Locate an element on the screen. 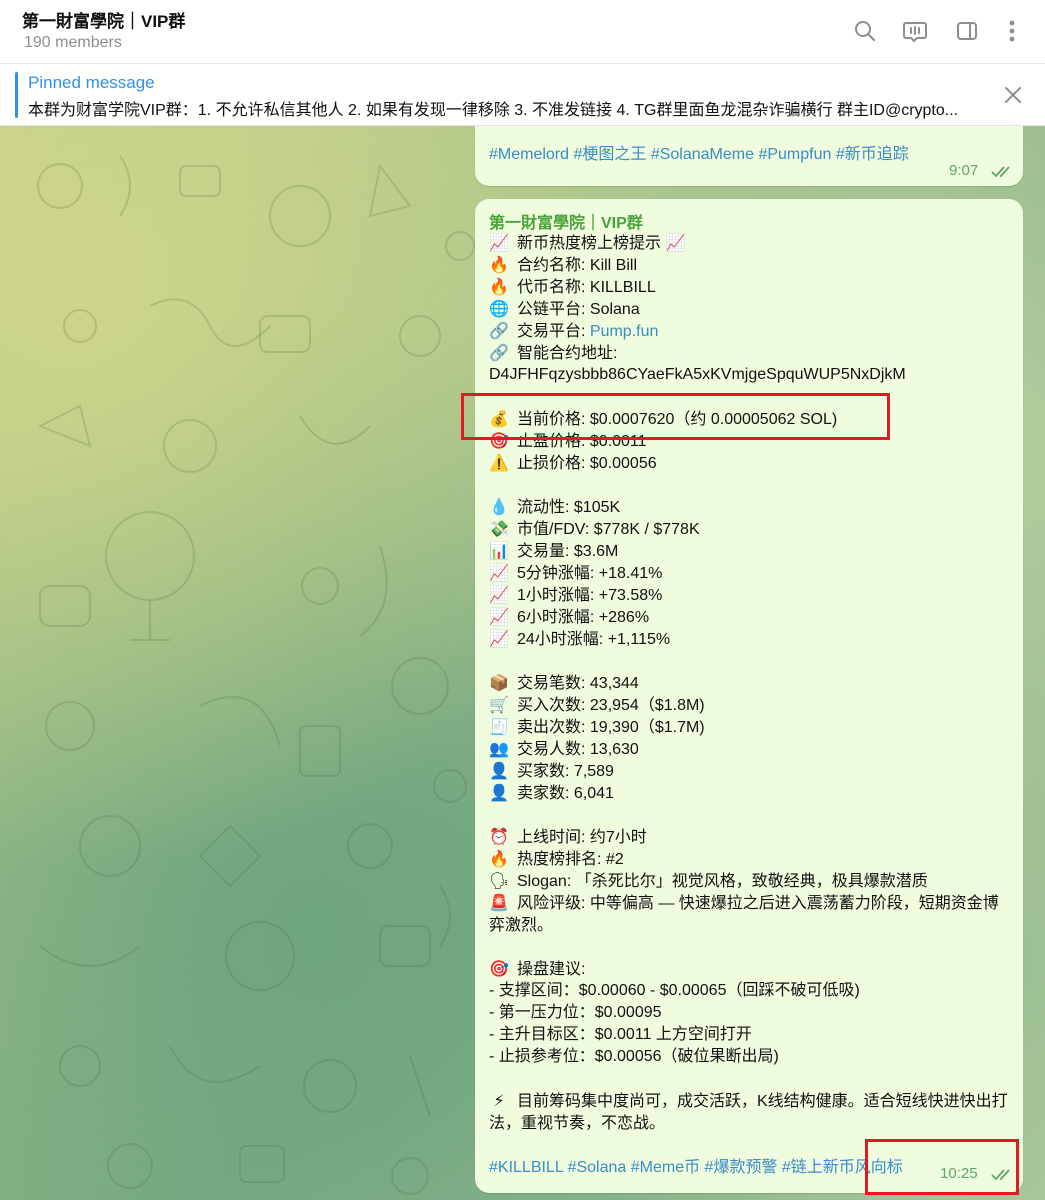 This screenshot has width=1045, height=1200. alarm-clock-icon: ⏰ is located at coordinates (499, 836).